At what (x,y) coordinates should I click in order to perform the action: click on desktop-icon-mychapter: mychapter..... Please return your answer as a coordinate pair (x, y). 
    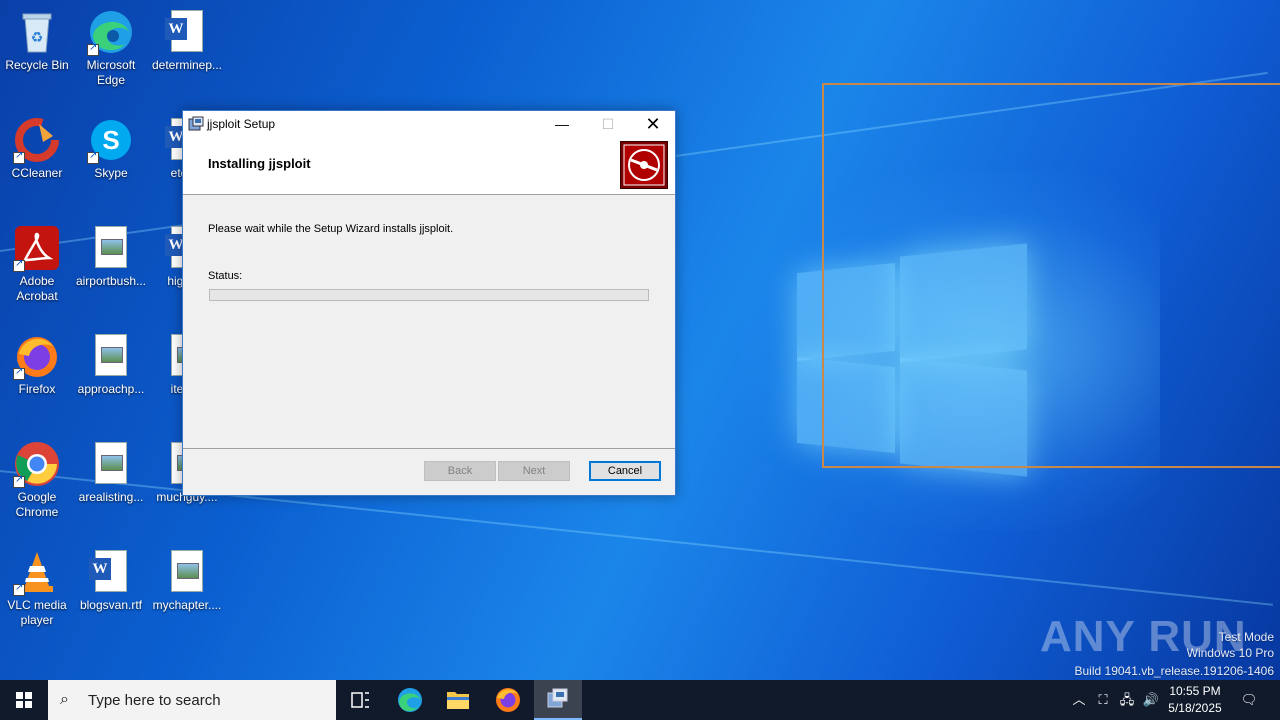
    Looking at the image, I should click on (187, 578).